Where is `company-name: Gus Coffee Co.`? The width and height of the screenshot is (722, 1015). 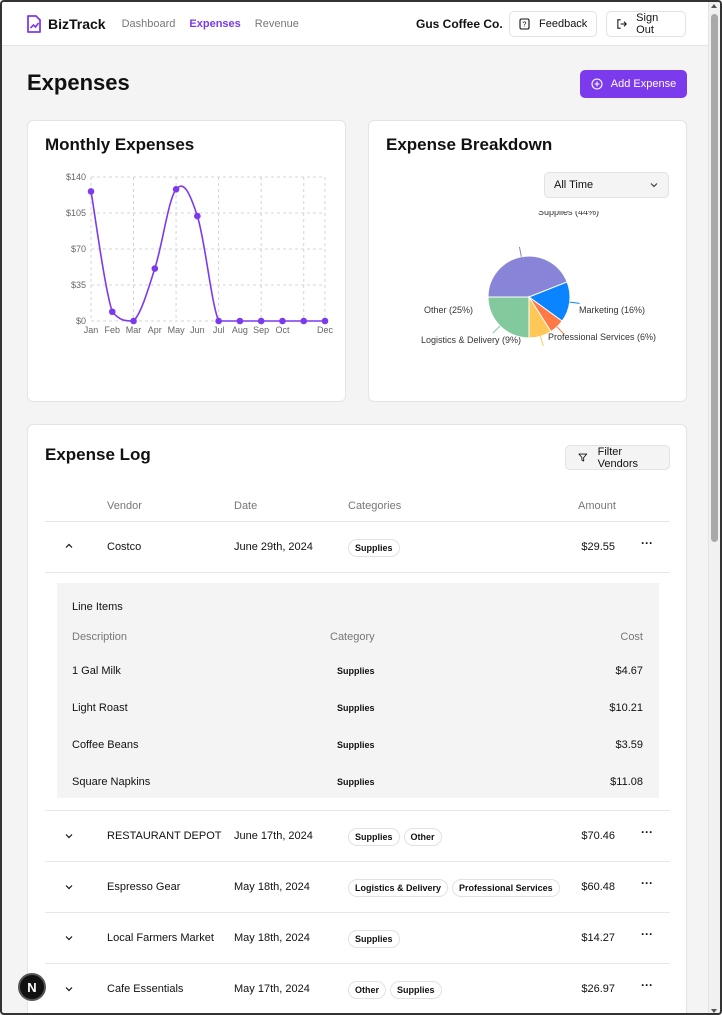
company-name: Gus Coffee Co. is located at coordinates (459, 24).